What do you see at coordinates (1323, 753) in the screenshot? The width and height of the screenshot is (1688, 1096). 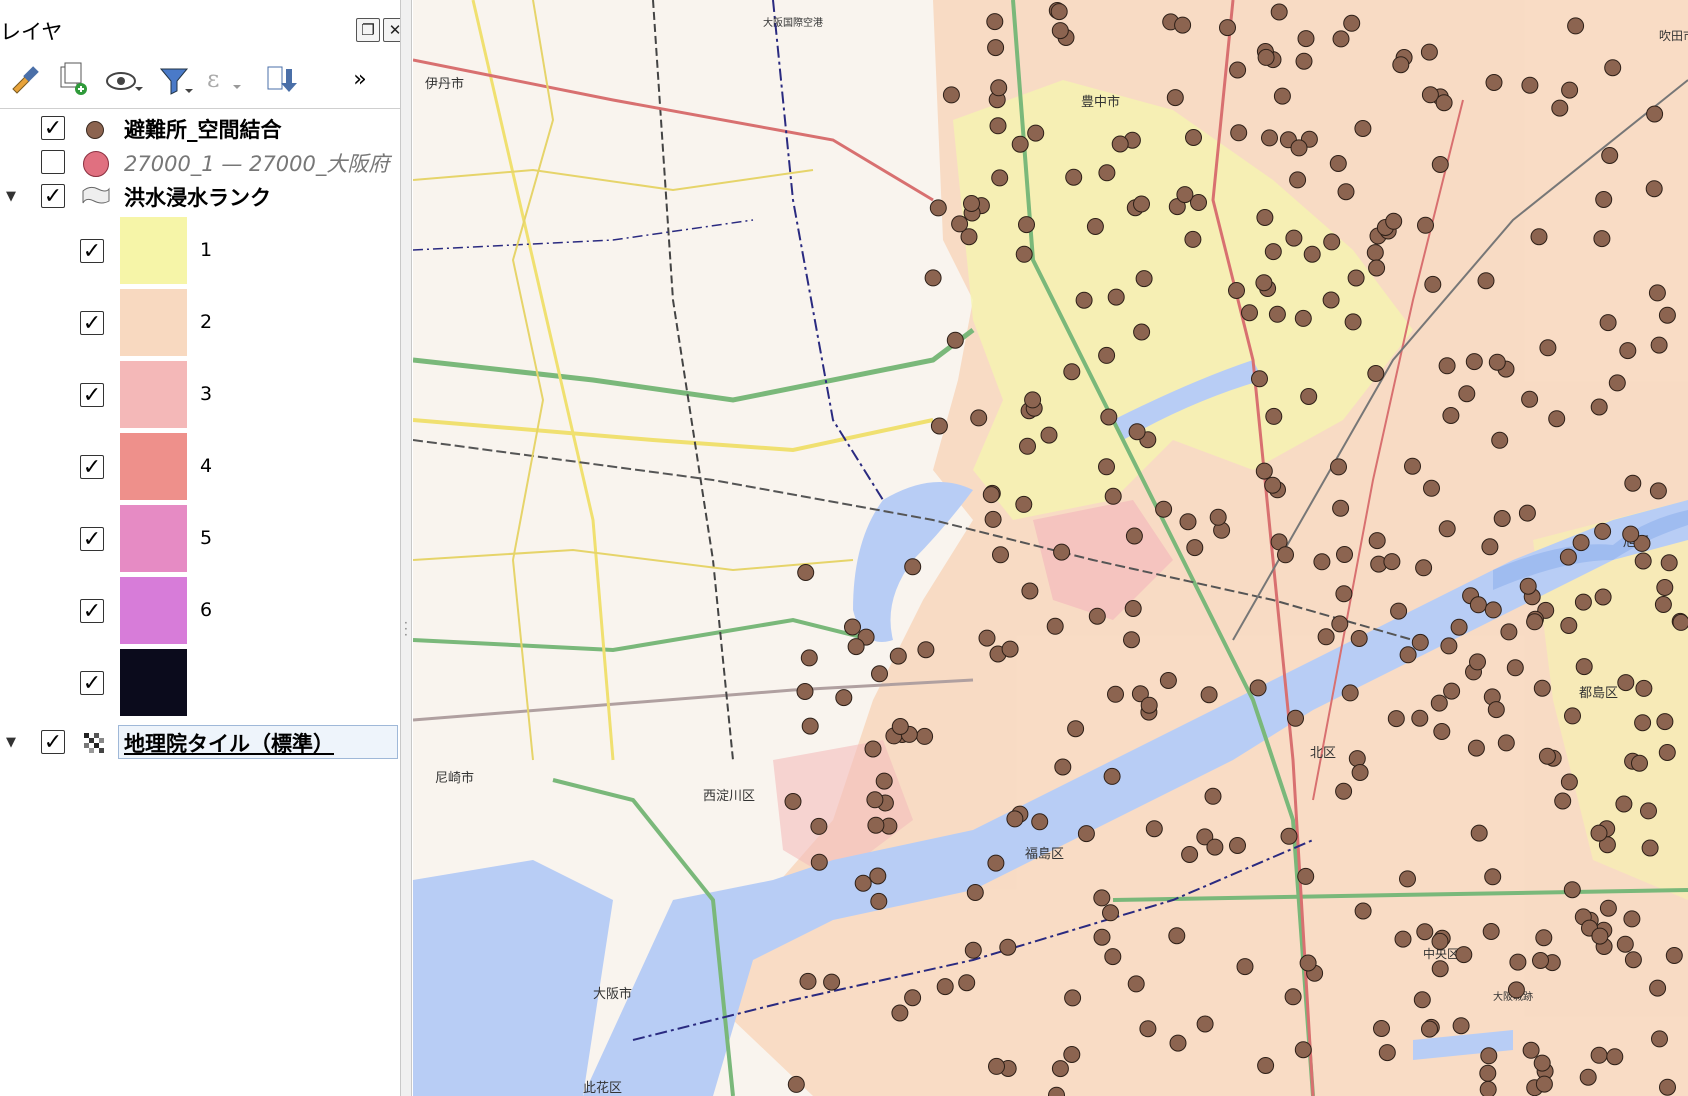 I see `map-label-kita: 北区` at bounding box center [1323, 753].